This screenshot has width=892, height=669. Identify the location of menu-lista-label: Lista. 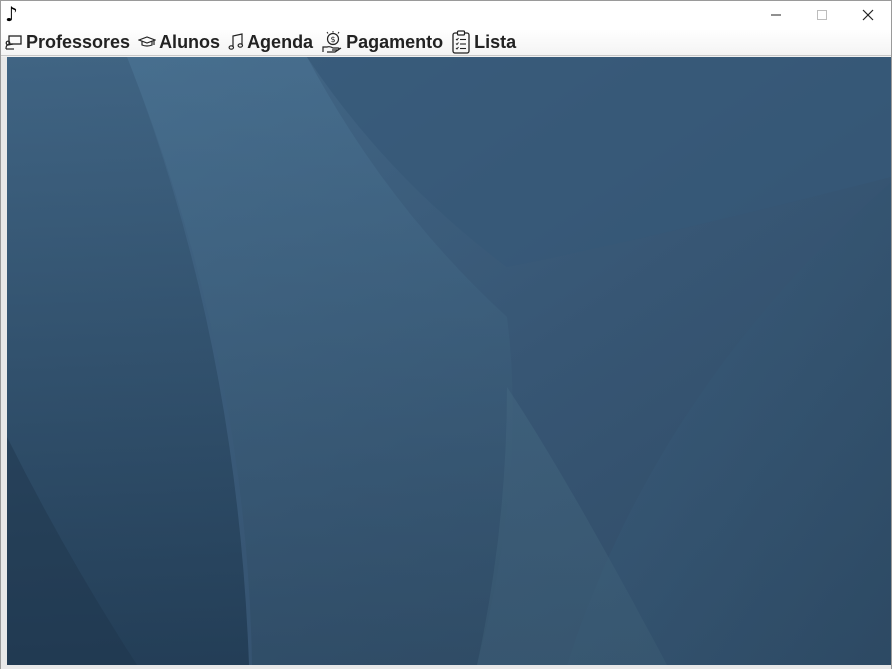
(495, 41).